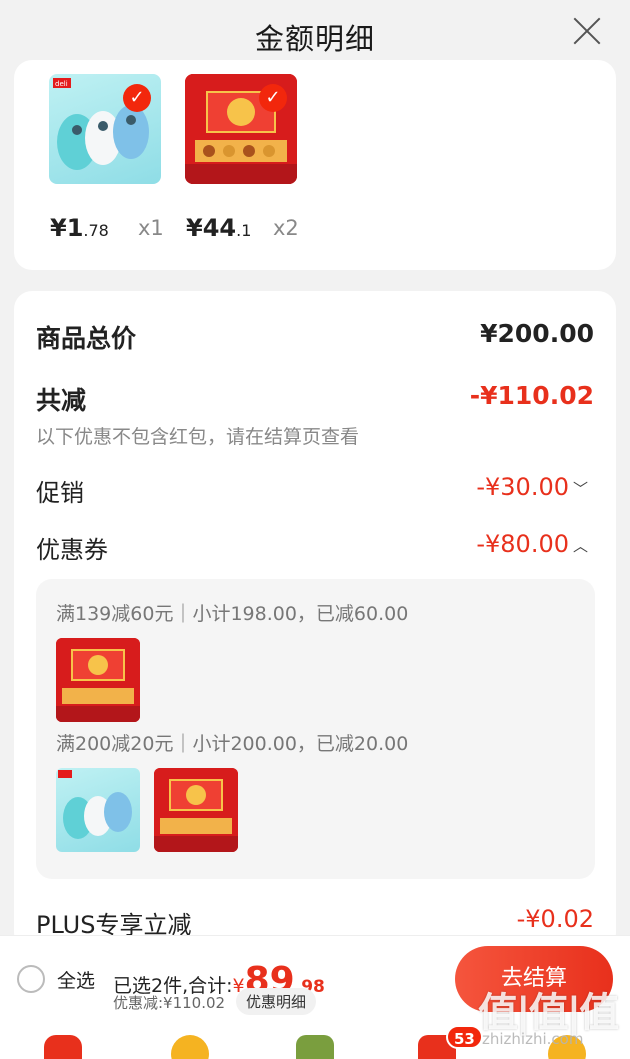  Describe the element at coordinates (537, 333) in the screenshot. I see `total-price-value: ¥200.00` at that location.